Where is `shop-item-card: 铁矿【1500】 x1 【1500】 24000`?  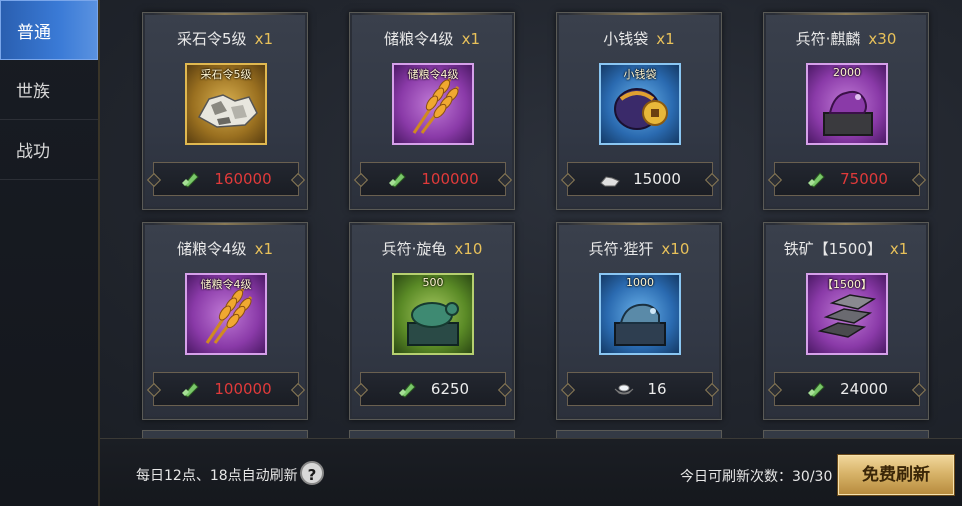 shop-item-card: 铁矿【1500】 x1 【1500】 24000 is located at coordinates (846, 321).